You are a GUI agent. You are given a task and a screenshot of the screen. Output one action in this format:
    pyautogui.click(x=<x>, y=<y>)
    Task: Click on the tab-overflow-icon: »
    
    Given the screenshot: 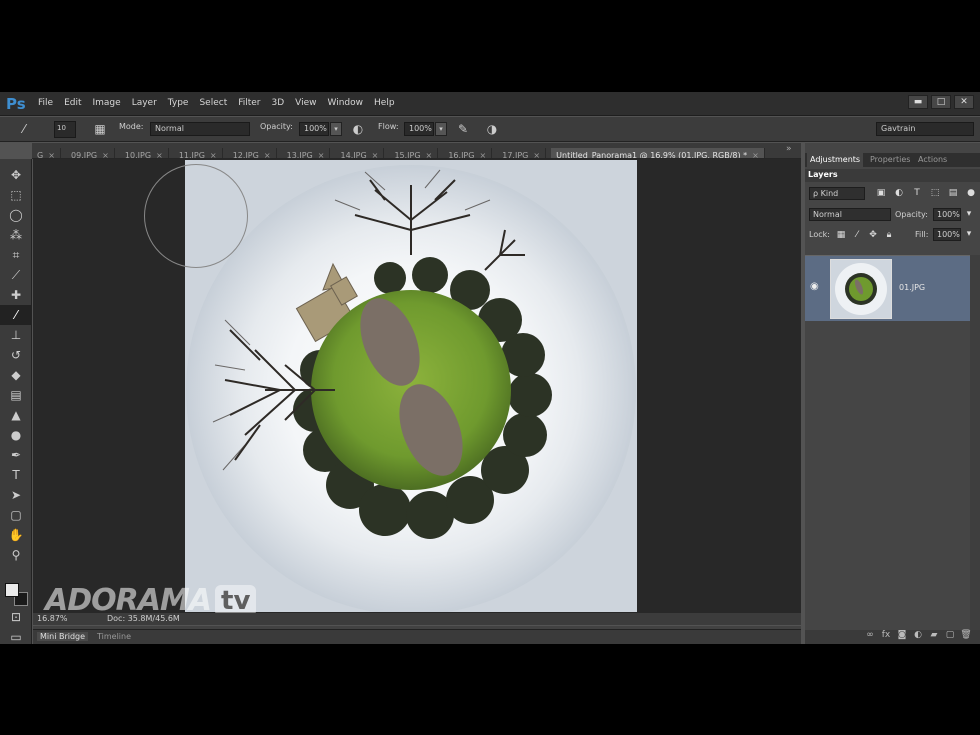 What is the action you would take?
    pyautogui.click(x=789, y=149)
    